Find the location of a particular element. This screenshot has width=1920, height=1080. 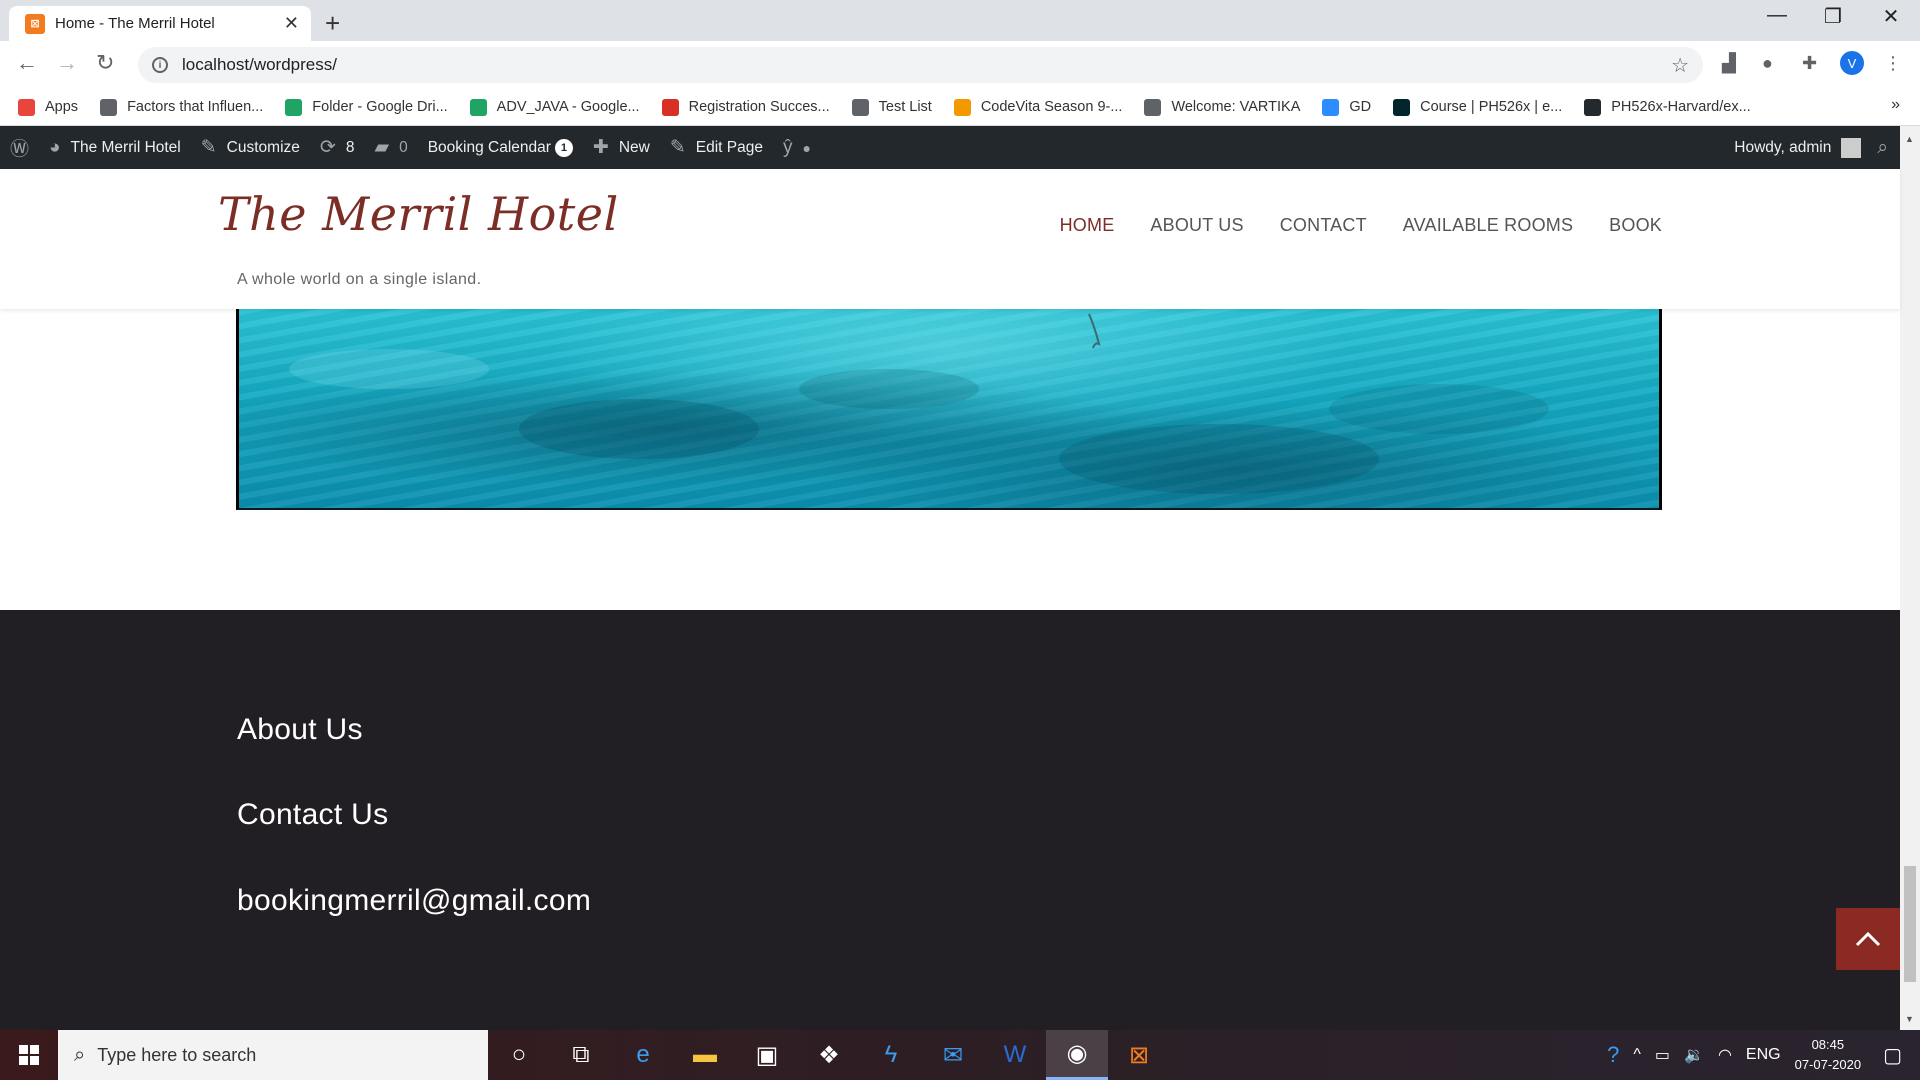

dropbox-icon: ❖ is located at coordinates (829, 1055).